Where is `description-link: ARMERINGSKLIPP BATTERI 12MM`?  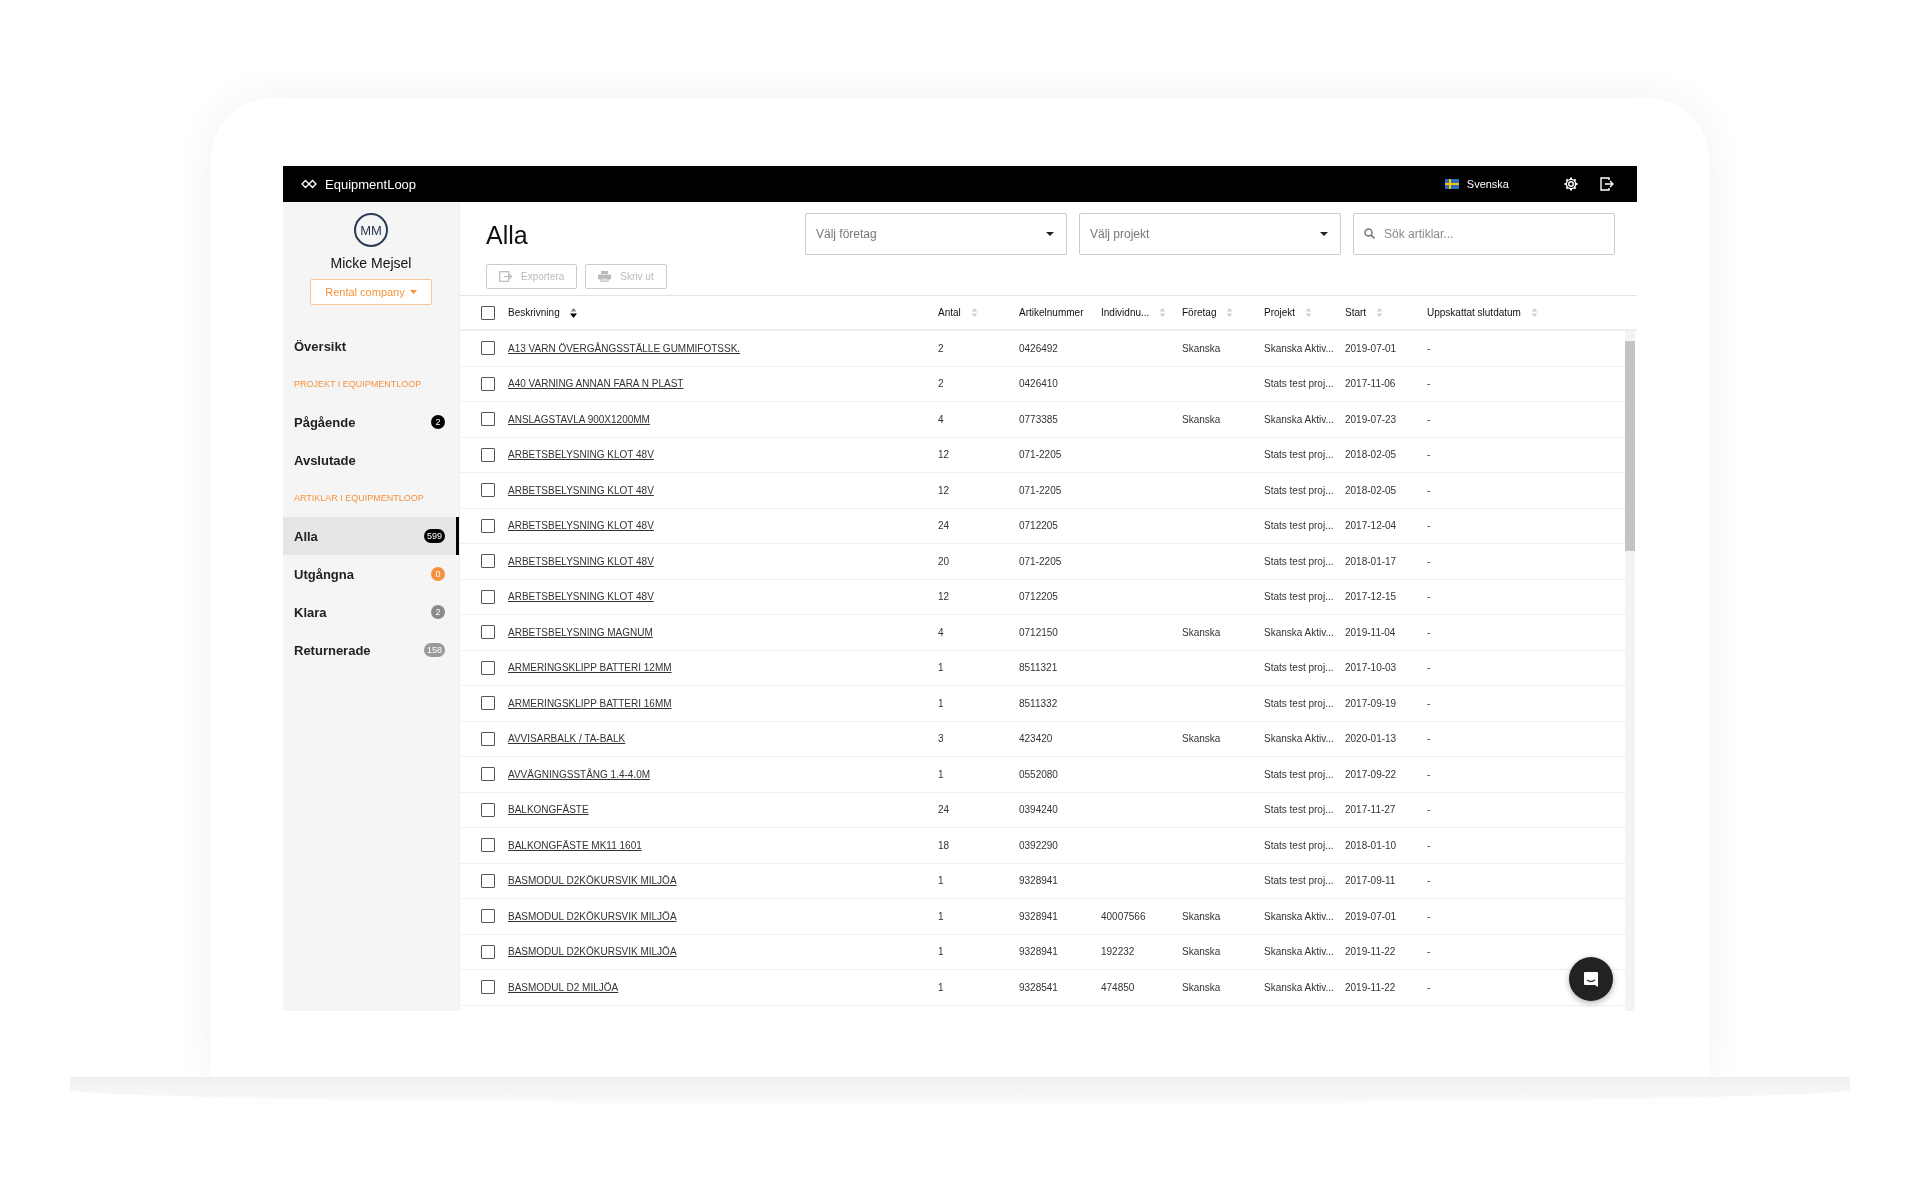
description-link: ARMERINGSKLIPP BATTERI 12MM is located at coordinates (590, 668).